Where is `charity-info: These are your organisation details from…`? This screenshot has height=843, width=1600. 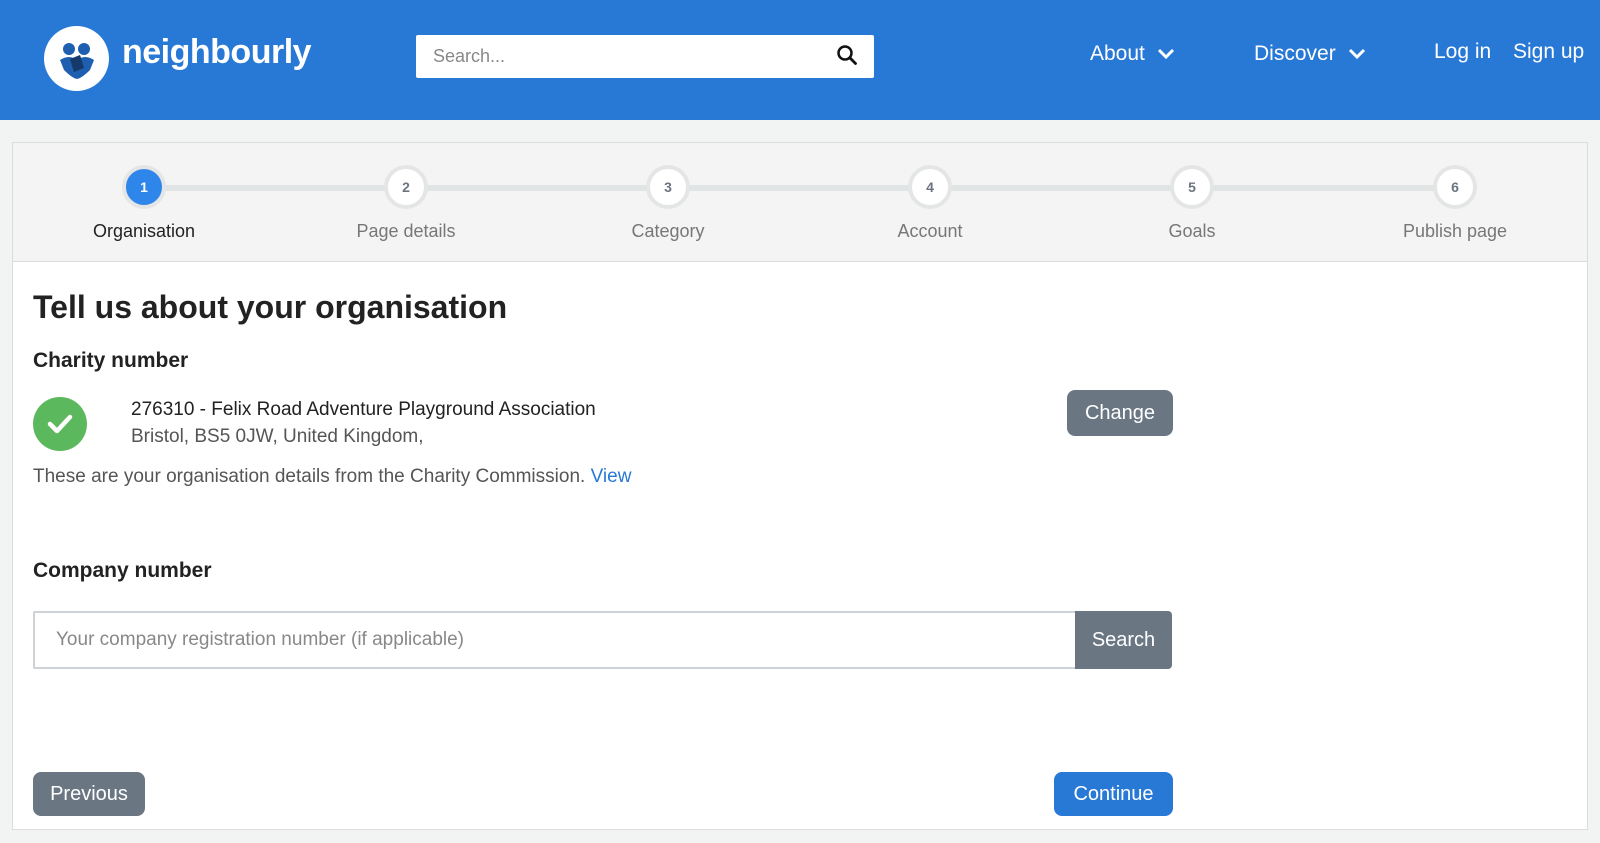 charity-info: These are your organisation details from… is located at coordinates (332, 477).